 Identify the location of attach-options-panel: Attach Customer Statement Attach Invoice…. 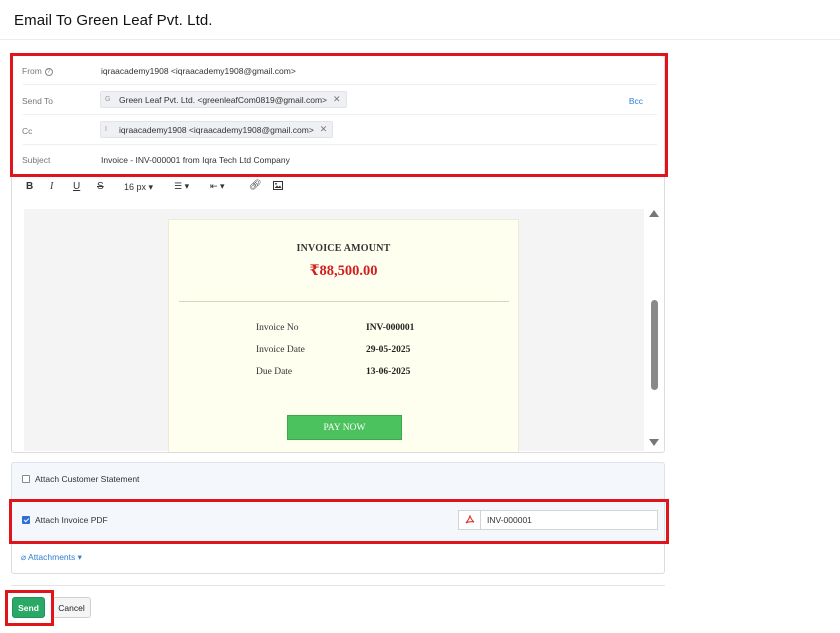
(338, 503).